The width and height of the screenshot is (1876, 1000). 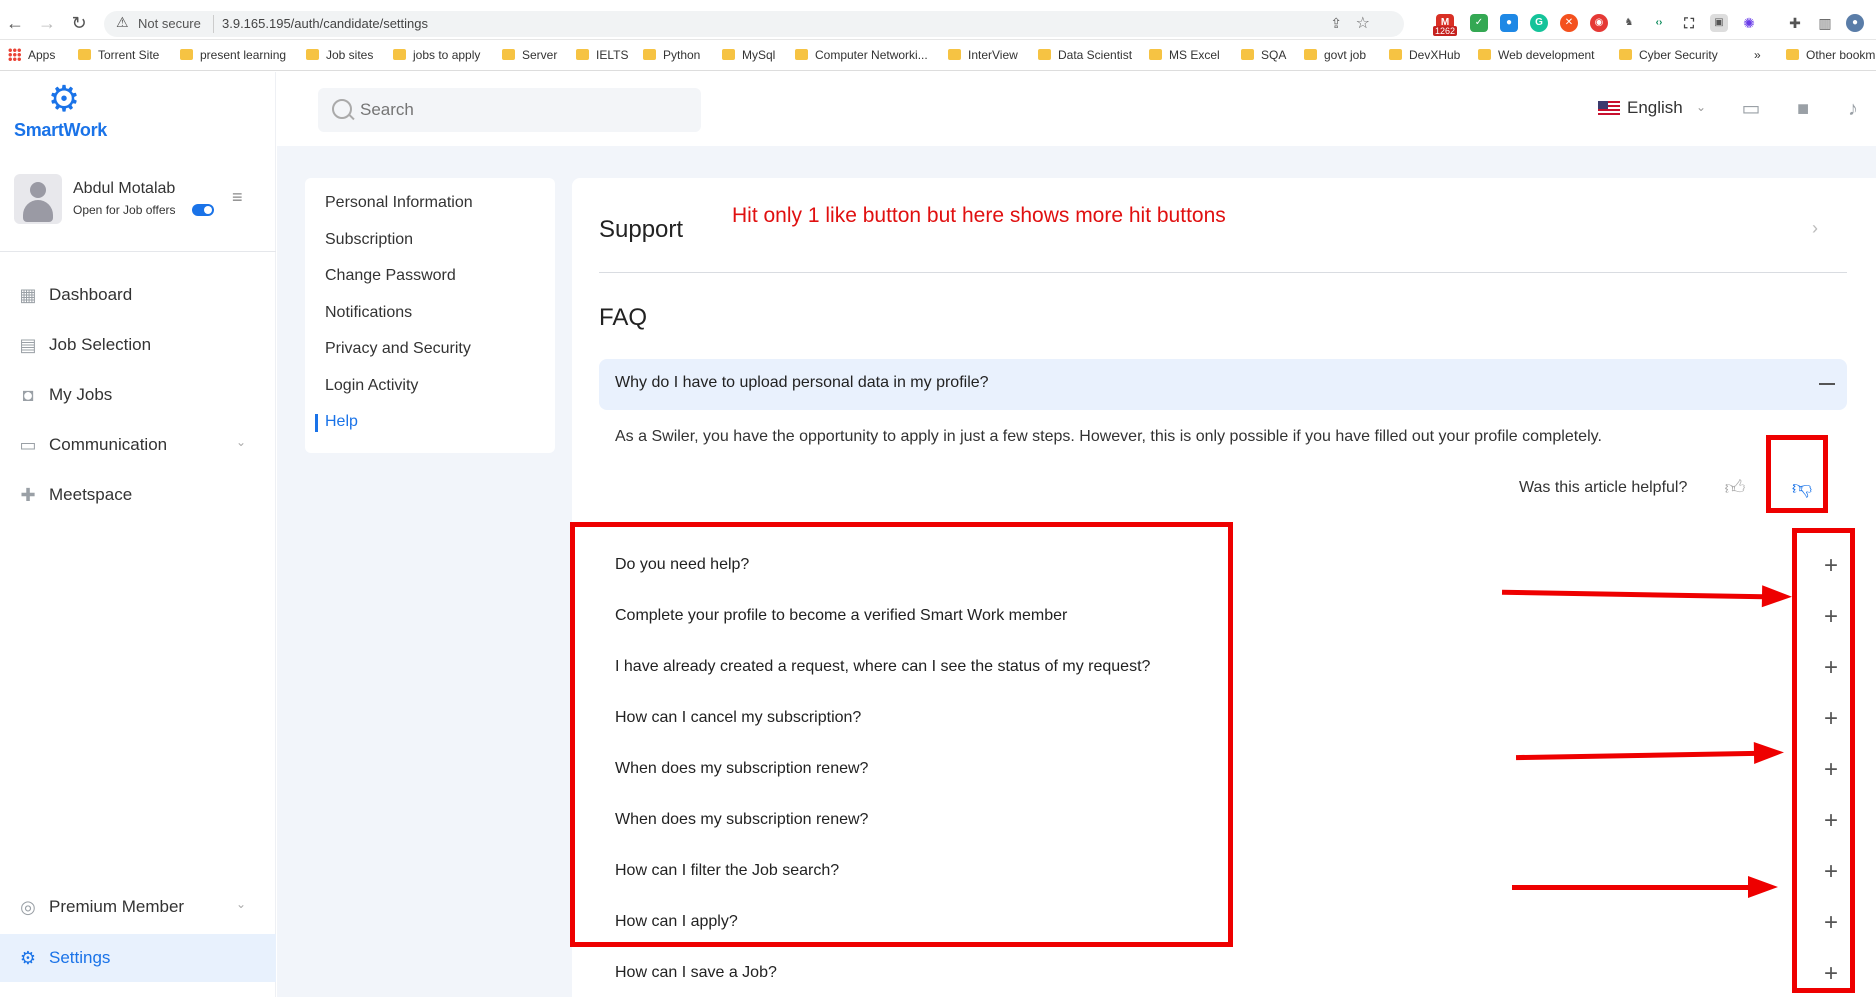 What do you see at coordinates (325, 23) in the screenshot?
I see `url-text: 3.9.165.195/auth/candidate/settings` at bounding box center [325, 23].